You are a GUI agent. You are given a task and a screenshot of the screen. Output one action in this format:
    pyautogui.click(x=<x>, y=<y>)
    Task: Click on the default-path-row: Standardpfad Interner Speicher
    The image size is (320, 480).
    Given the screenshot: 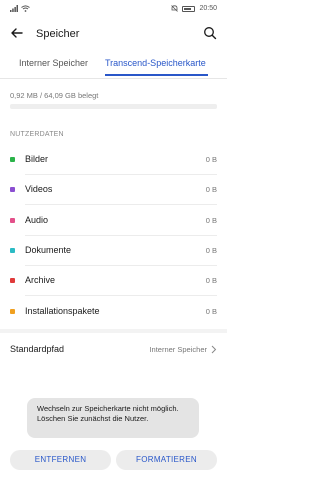 What is the action you would take?
    pyautogui.click(x=113, y=349)
    